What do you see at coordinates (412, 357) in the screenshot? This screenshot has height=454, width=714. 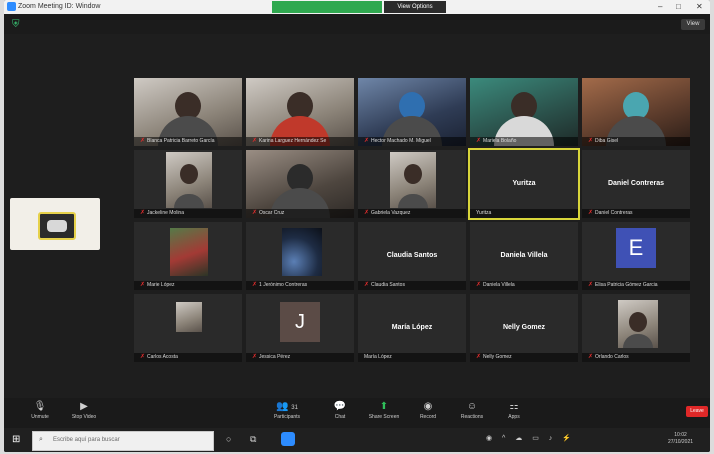 I see `participant-name: María López` at bounding box center [412, 357].